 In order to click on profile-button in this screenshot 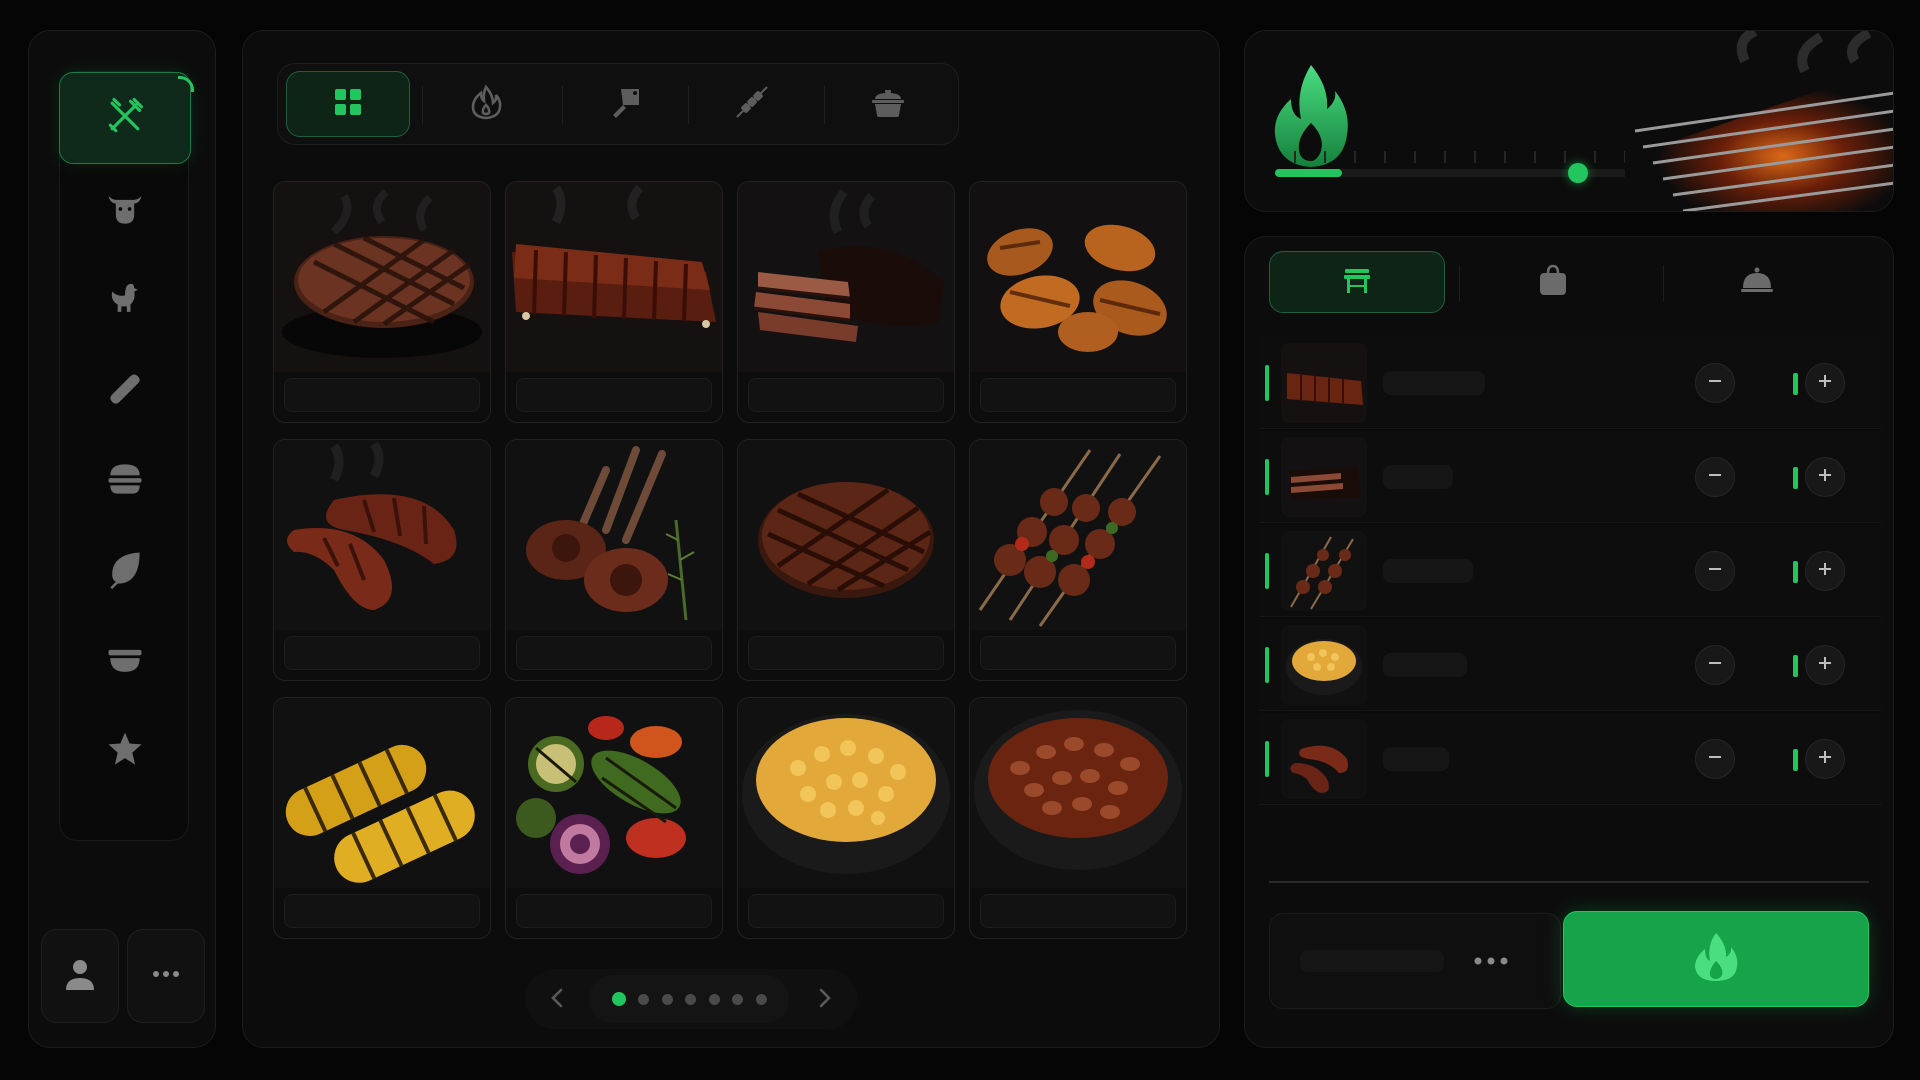, I will do `click(80, 976)`.